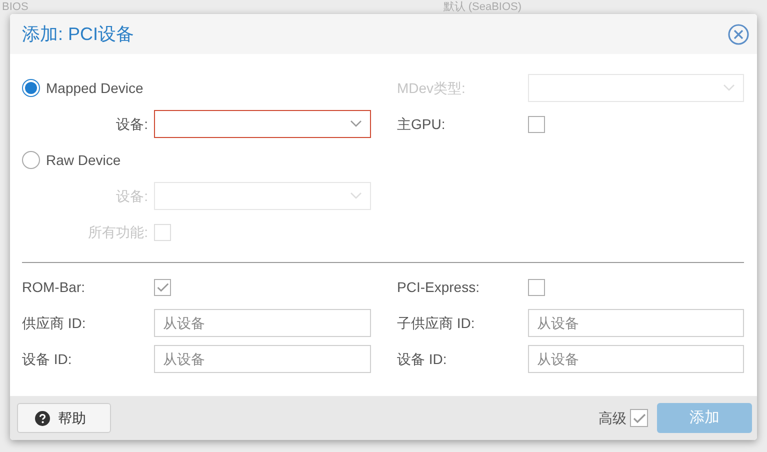 This screenshot has width=767, height=452. Describe the element at coordinates (436, 323) in the screenshot. I see `field-label: 子供应商 ID:` at that location.